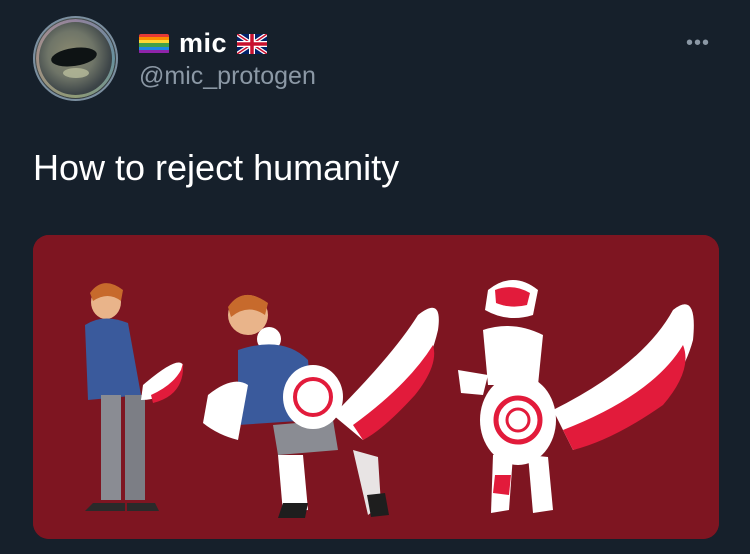 This screenshot has width=750, height=554. What do you see at coordinates (75, 58) in the screenshot?
I see `avatar` at bounding box center [75, 58].